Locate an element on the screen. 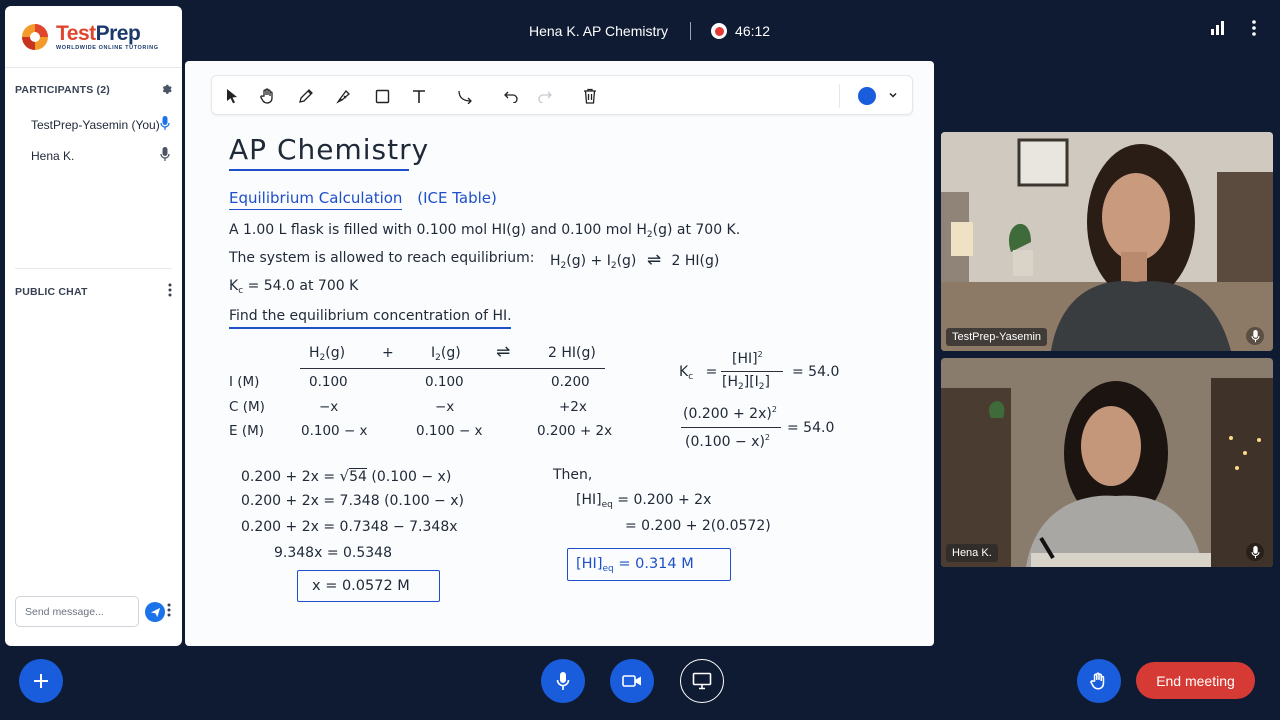 Image resolution: width=1280 pixels, height=720 pixels. video-tile-student: Hena K. is located at coordinates (1107, 462).